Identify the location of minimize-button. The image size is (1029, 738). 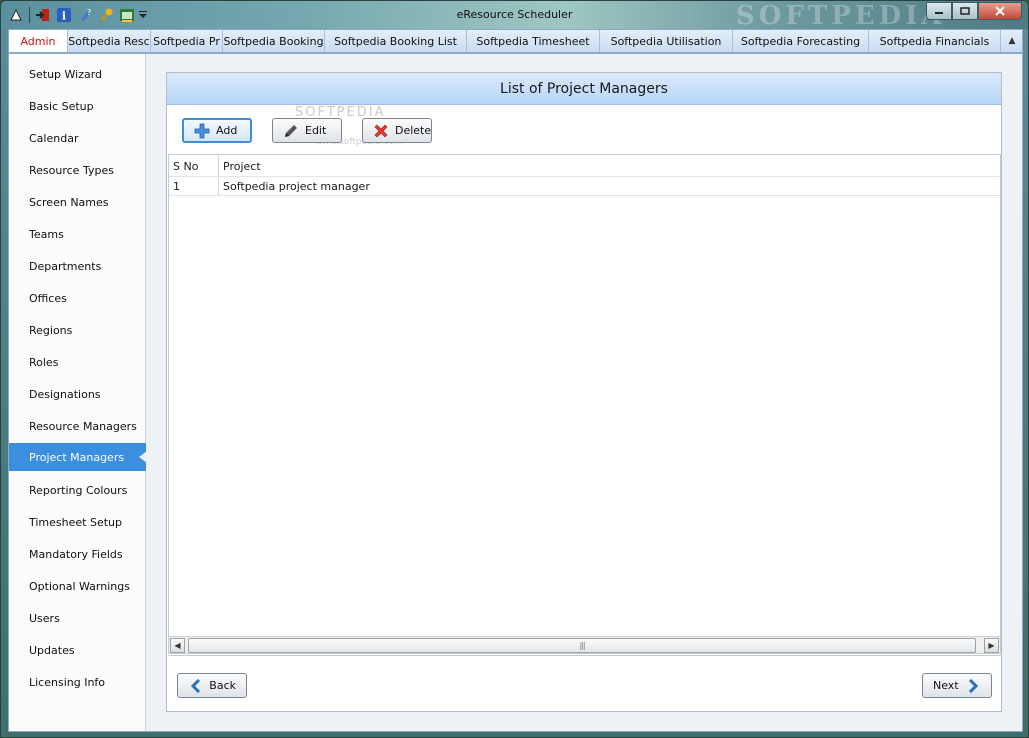
(939, 11).